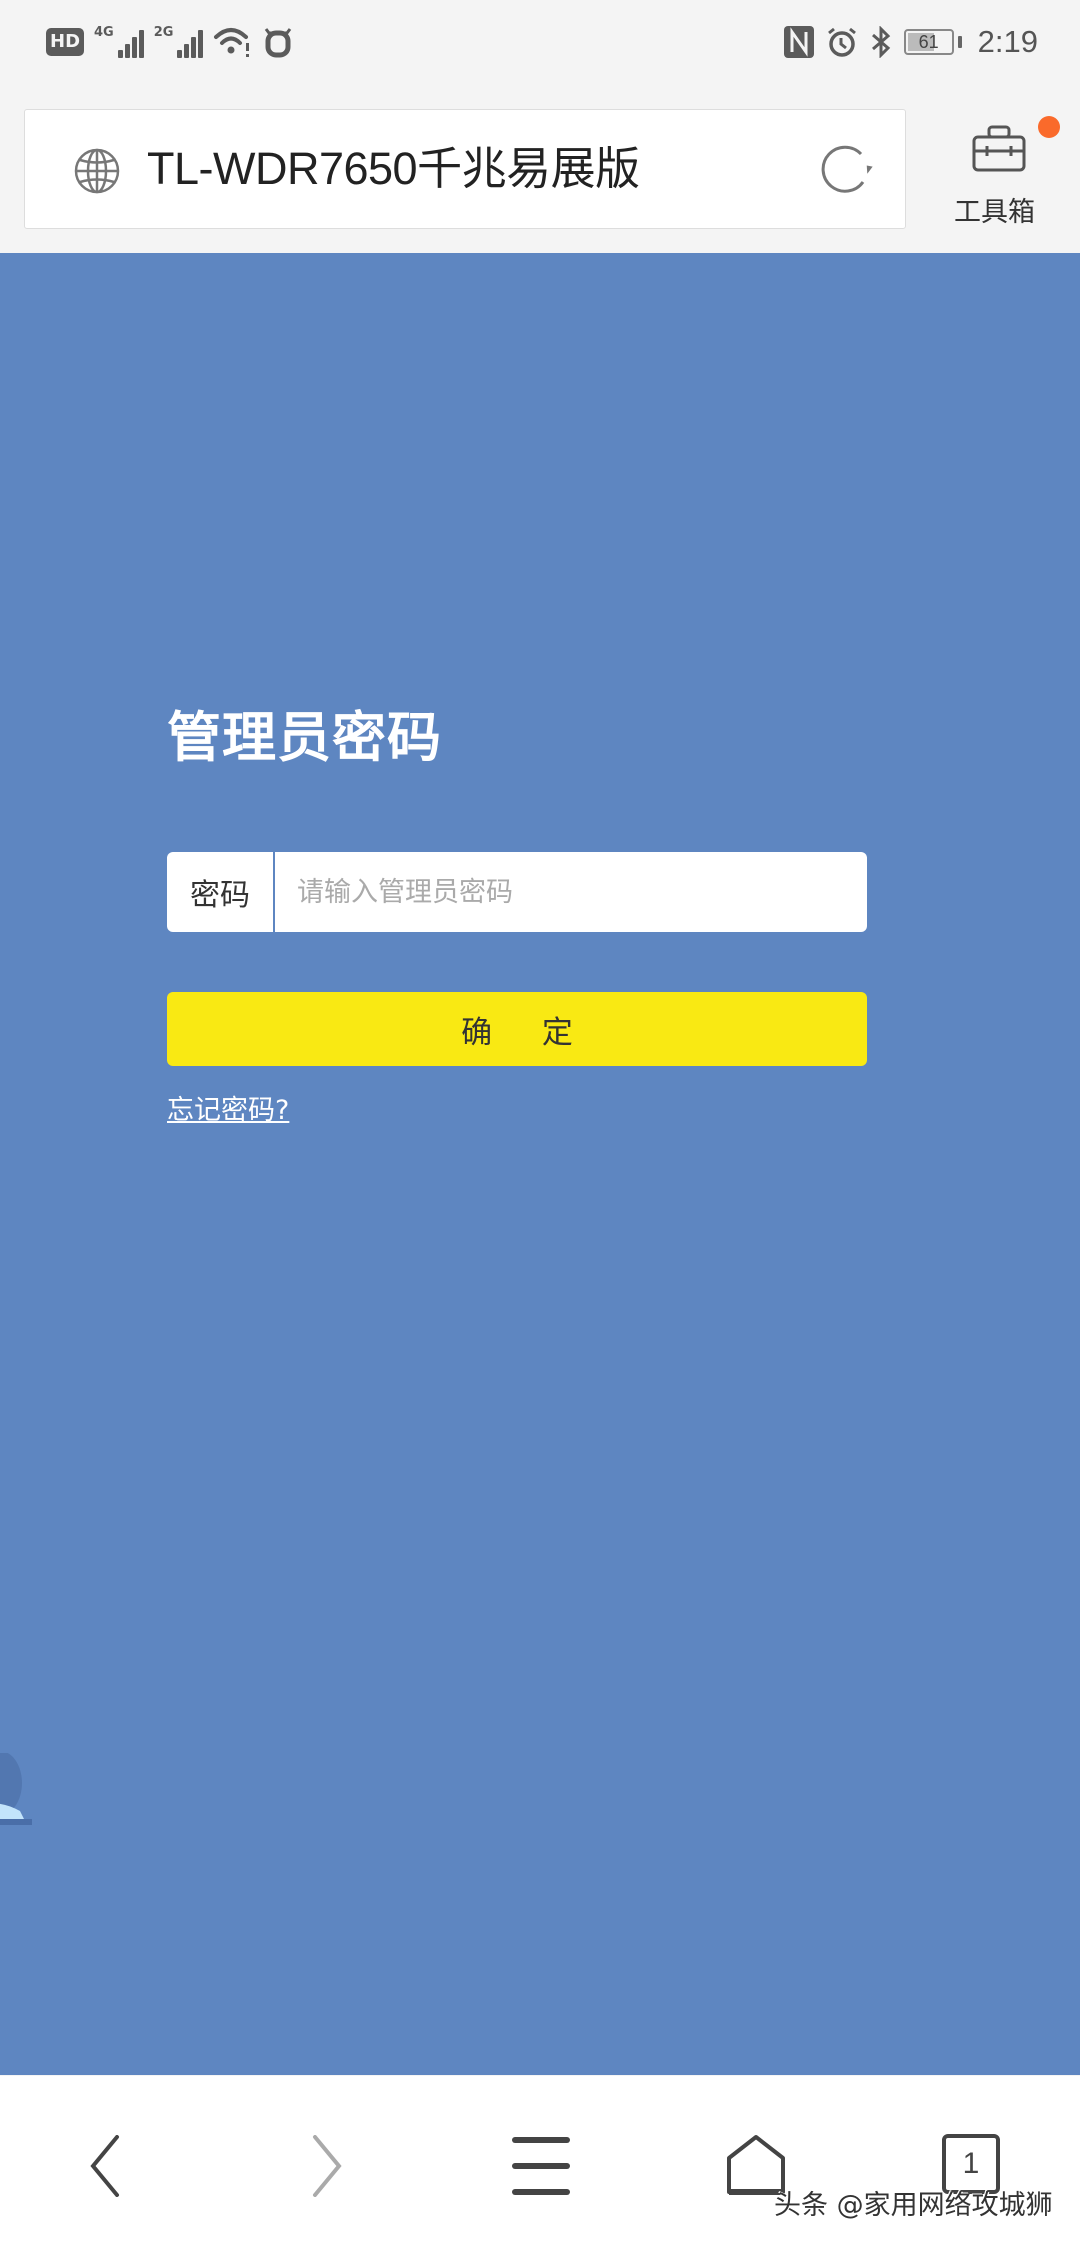 This screenshot has height=2244, width=1080. I want to click on watermark: 头条 @家用网络攻城狮, so click(913, 2205).